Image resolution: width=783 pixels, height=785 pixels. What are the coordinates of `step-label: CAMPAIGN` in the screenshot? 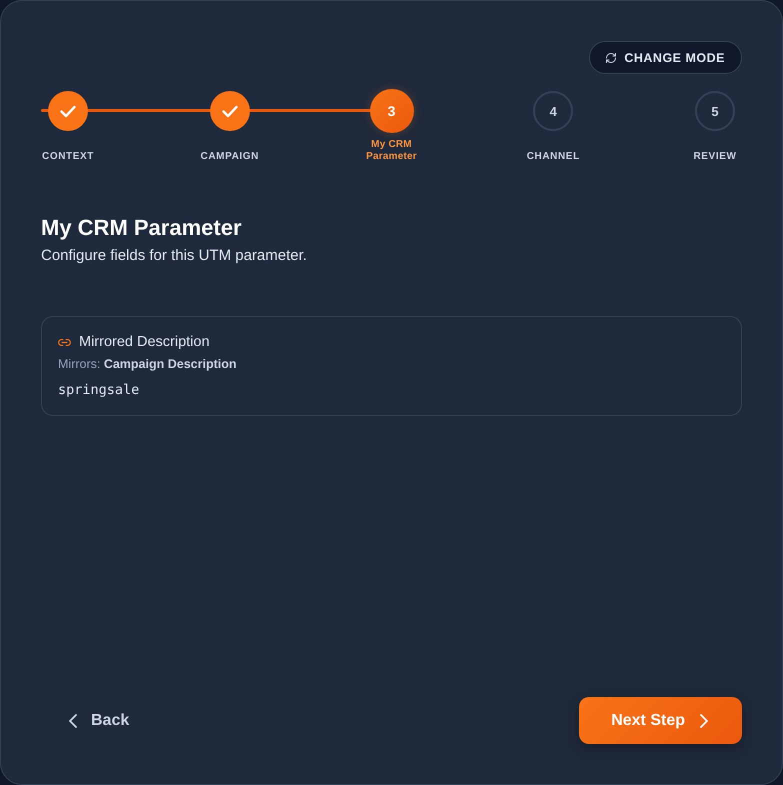 It's located at (230, 157).